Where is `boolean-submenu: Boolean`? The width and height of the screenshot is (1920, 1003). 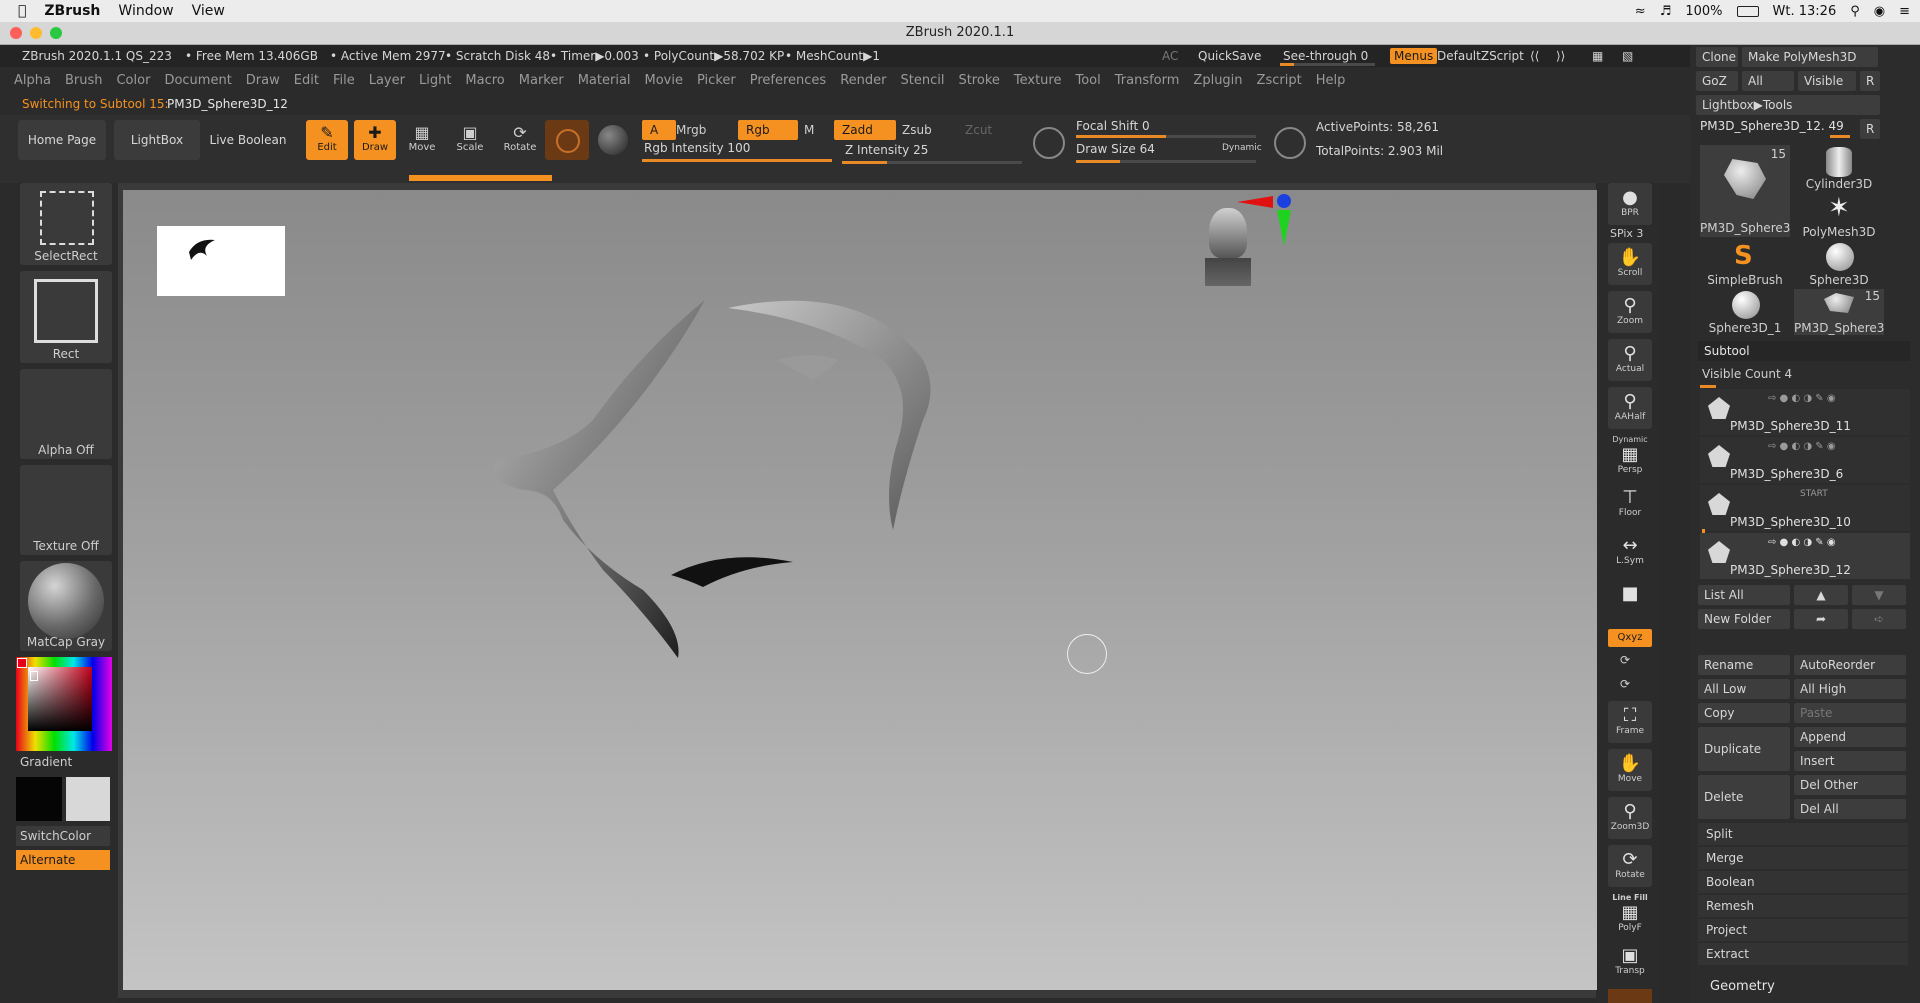
boolean-submenu: Boolean is located at coordinates (1803, 882).